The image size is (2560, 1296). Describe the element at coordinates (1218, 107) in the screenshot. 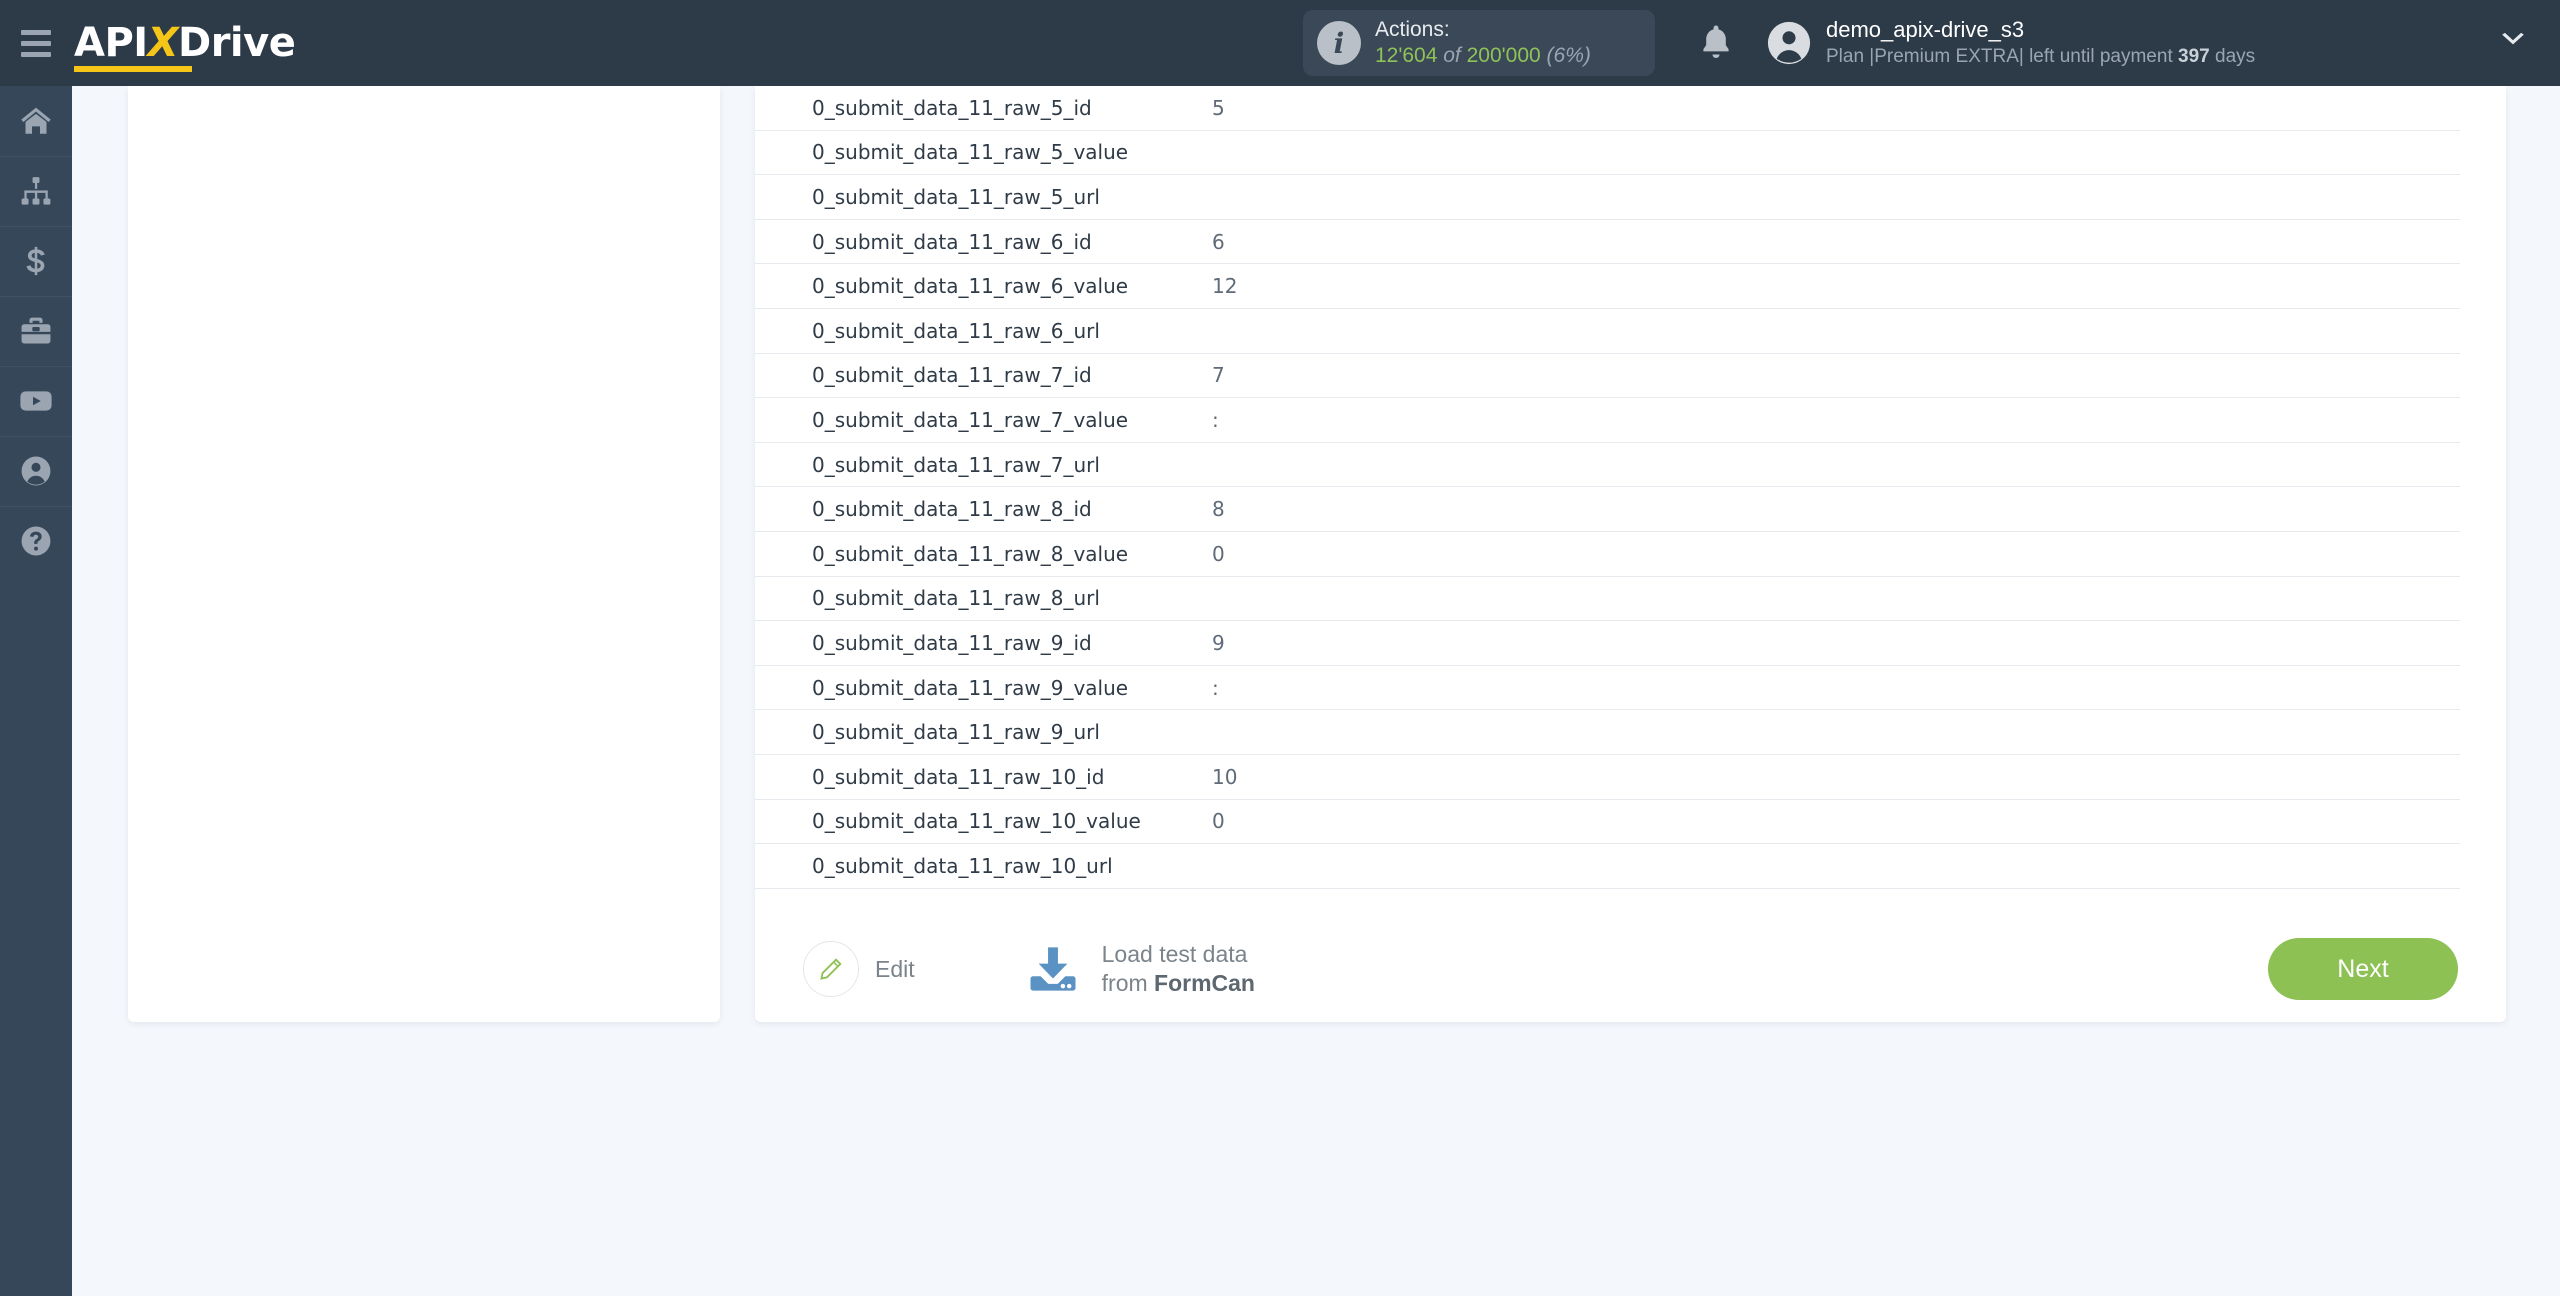

I see `table-row-value: 5` at that location.